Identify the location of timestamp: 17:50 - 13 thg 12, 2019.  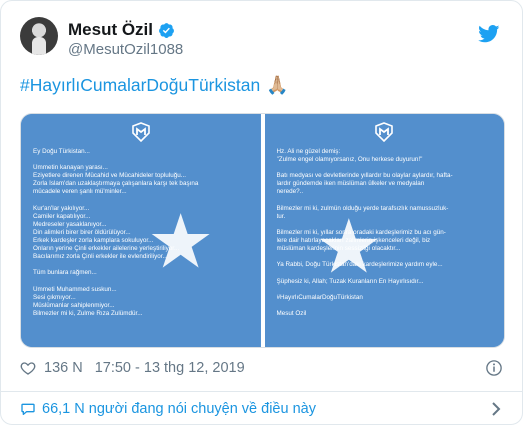
(170, 368).